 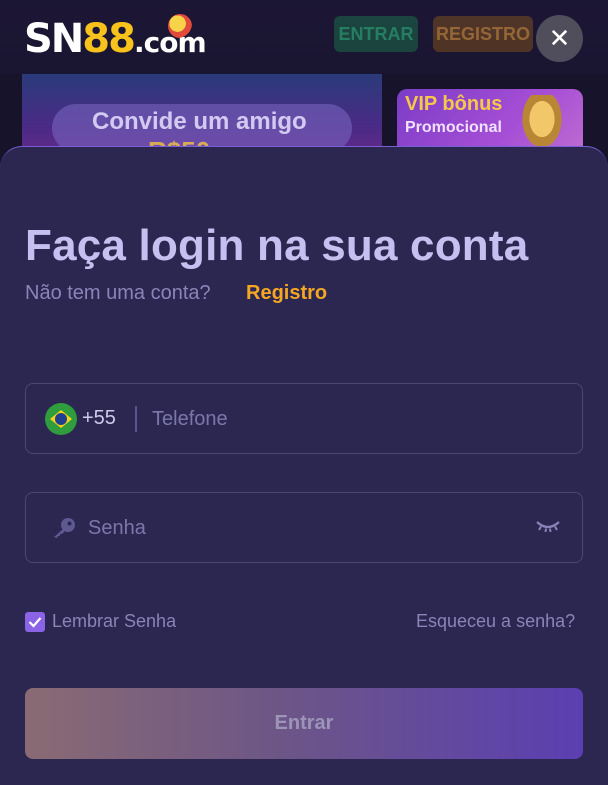 I want to click on login-submit-button: Entrar, so click(x=304, y=723).